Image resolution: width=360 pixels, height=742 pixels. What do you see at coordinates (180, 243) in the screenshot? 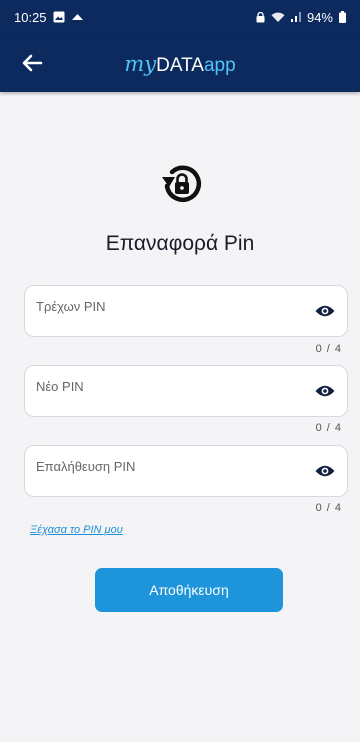
I see `page-title: Επαναφορά Pin` at bounding box center [180, 243].